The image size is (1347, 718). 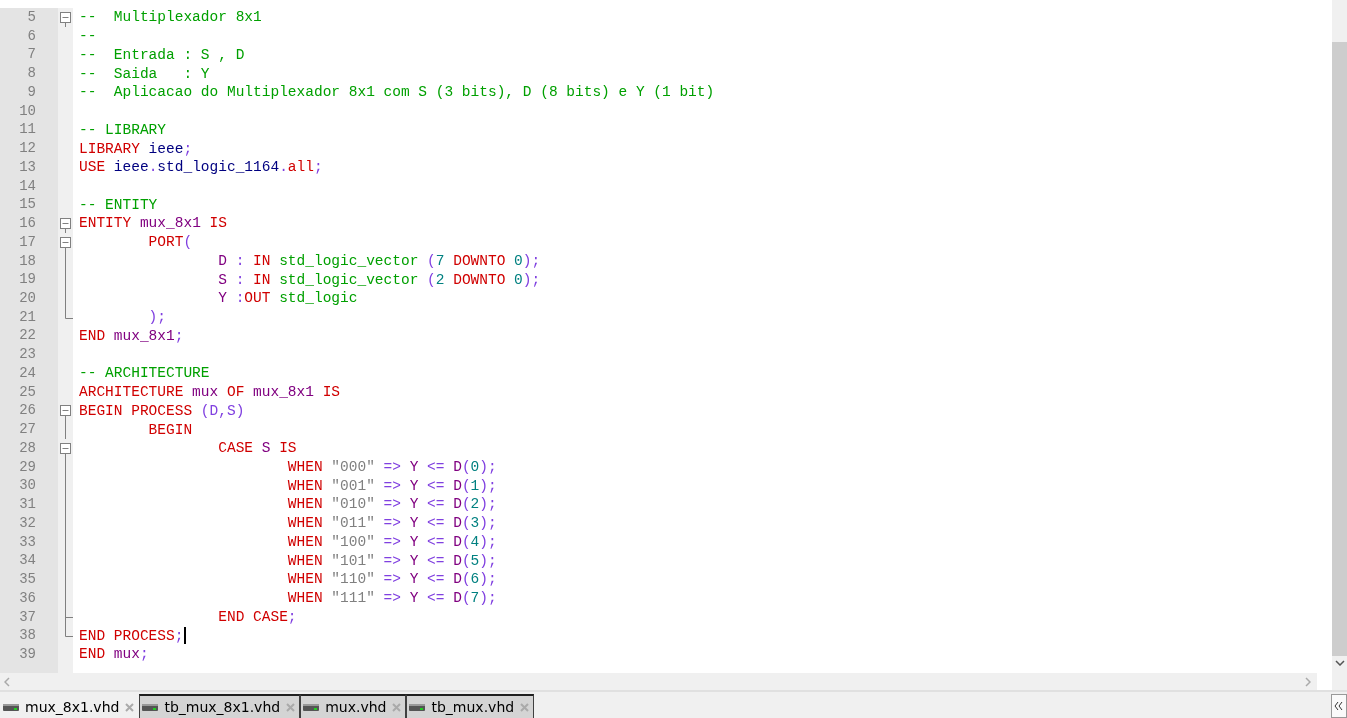 What do you see at coordinates (31, 17) in the screenshot?
I see `line-number: 5` at bounding box center [31, 17].